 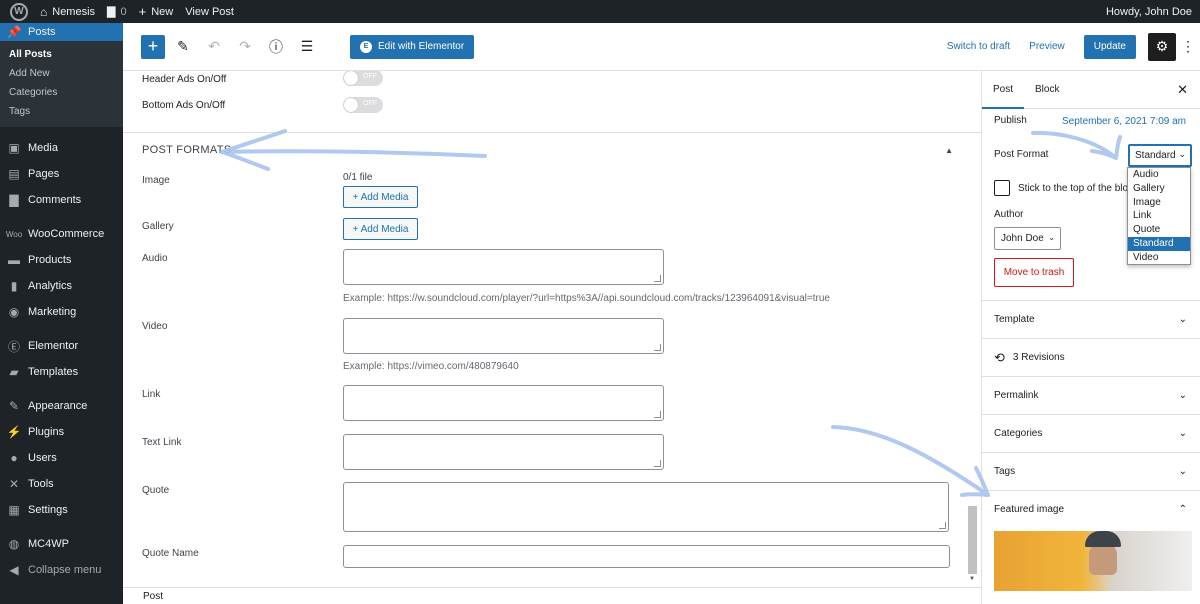 I want to click on tab-block: Block, so click(x=1047, y=90).